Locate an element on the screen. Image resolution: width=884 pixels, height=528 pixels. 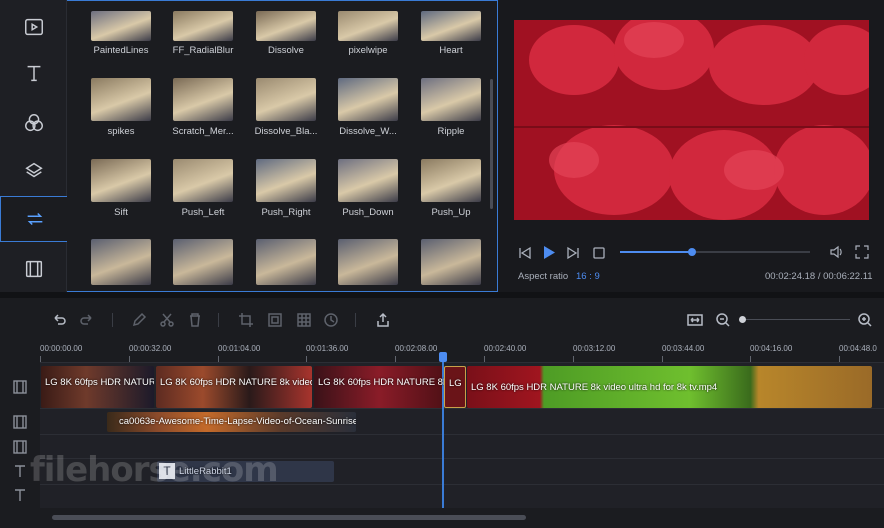
zoom-out-button is located at coordinates (723, 320).